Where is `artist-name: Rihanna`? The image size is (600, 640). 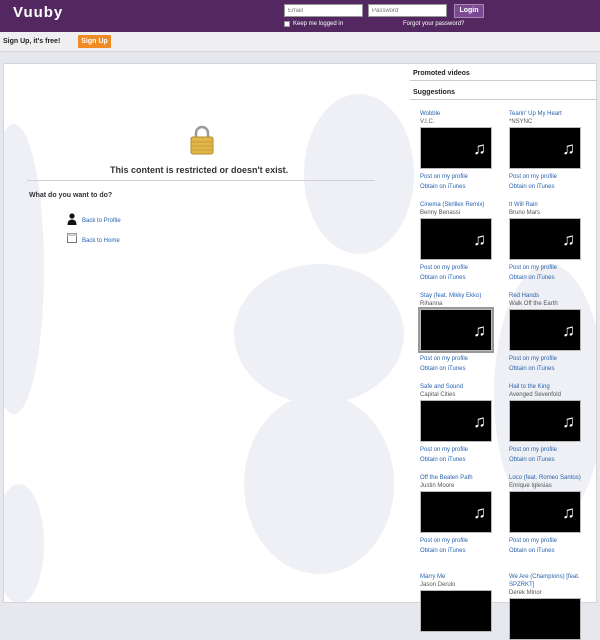
artist-name: Rihanna is located at coordinates (431, 304).